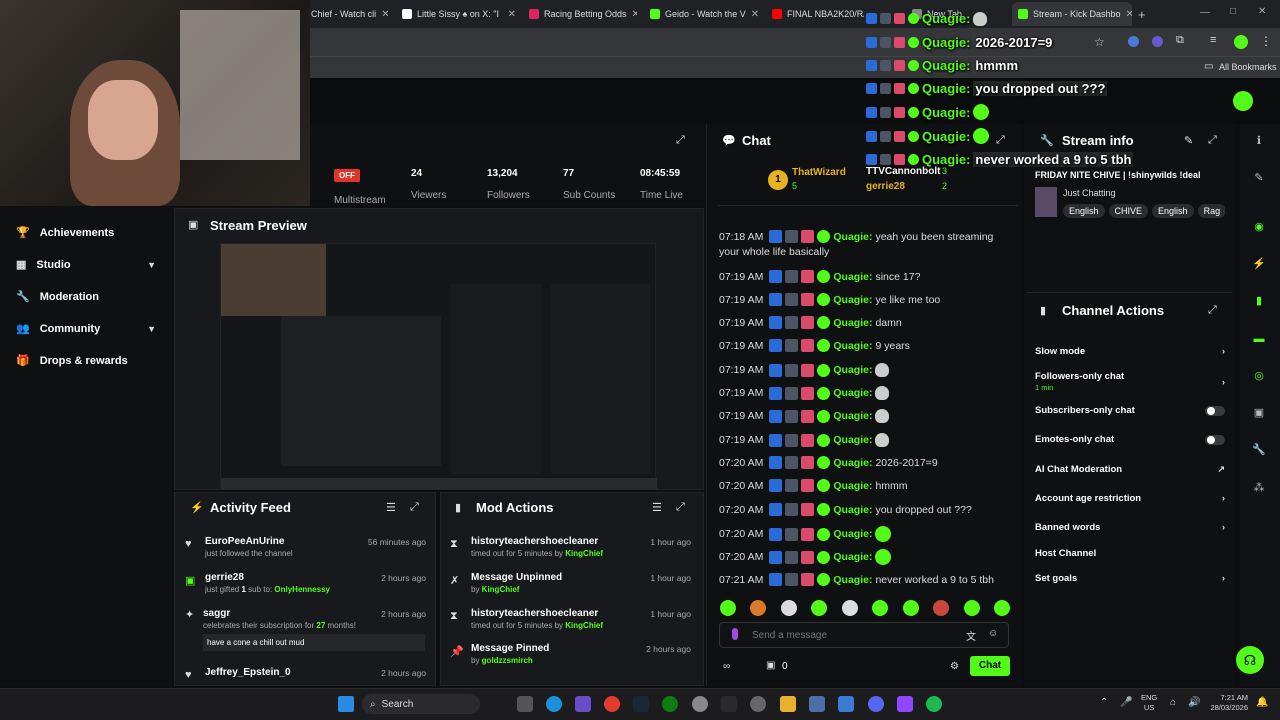 The image size is (1280, 720). I want to click on expand-icon, so click(347, 147).